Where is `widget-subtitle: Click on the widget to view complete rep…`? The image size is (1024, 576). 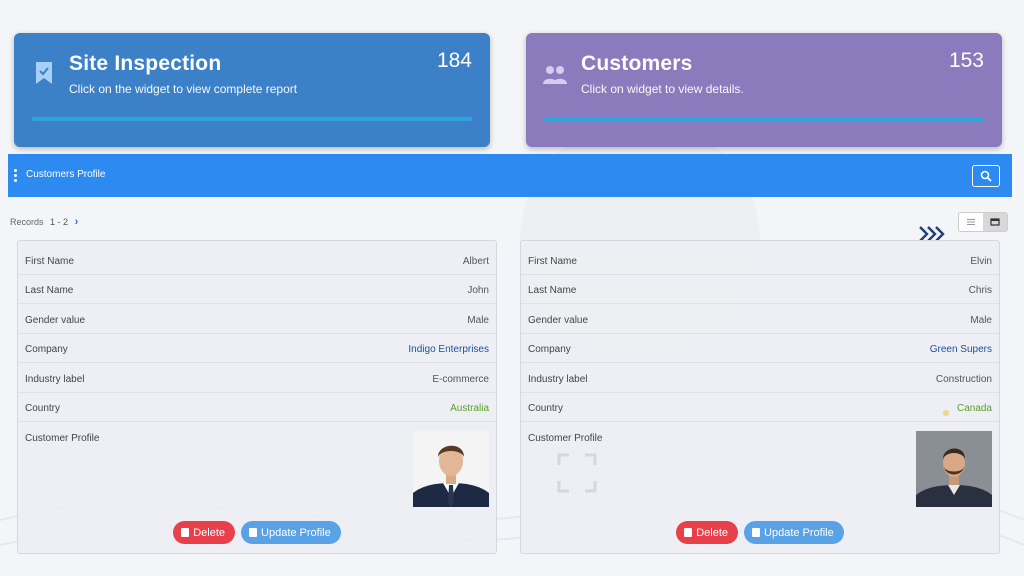 widget-subtitle: Click on the widget to view complete rep… is located at coordinates (183, 89).